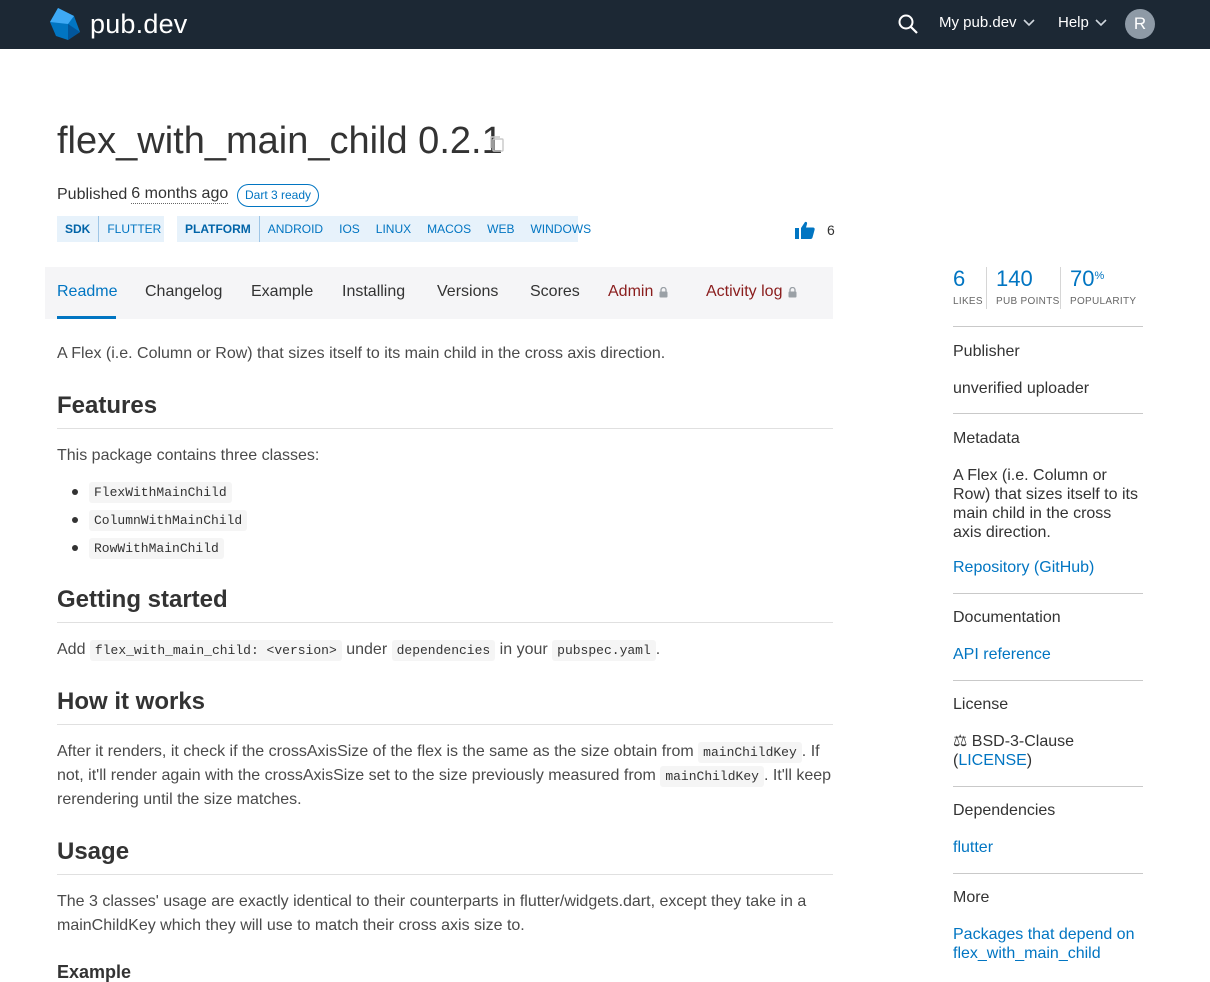  I want to click on tab-installing: Installing, so click(373, 292).